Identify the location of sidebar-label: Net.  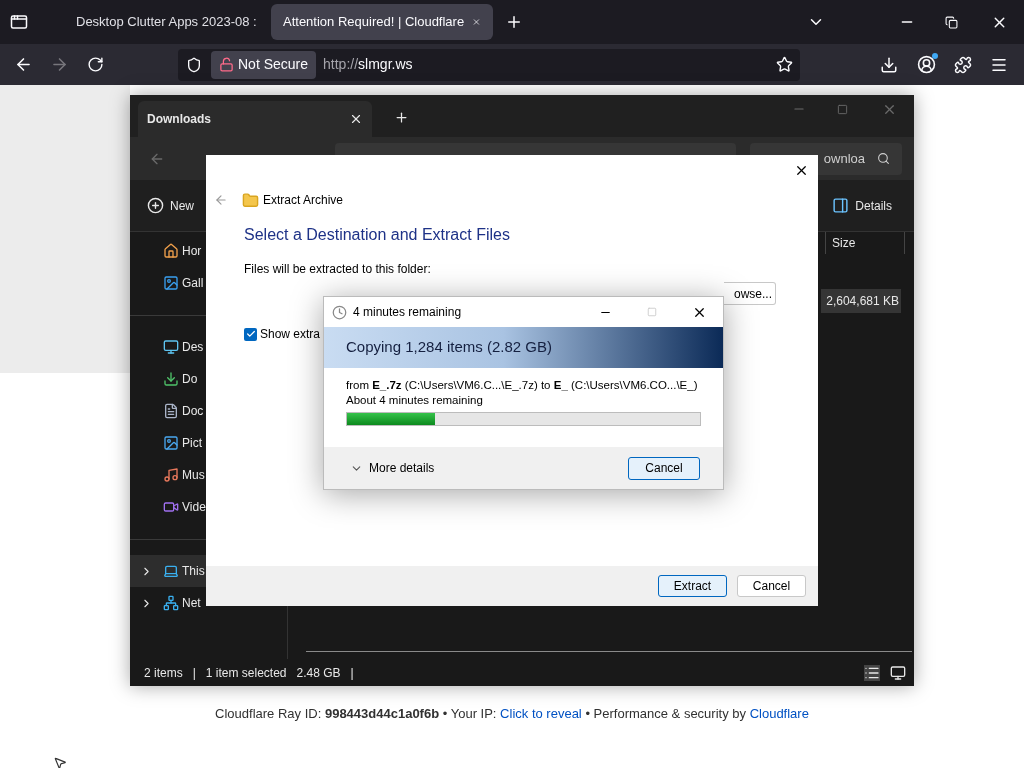
(191, 603).